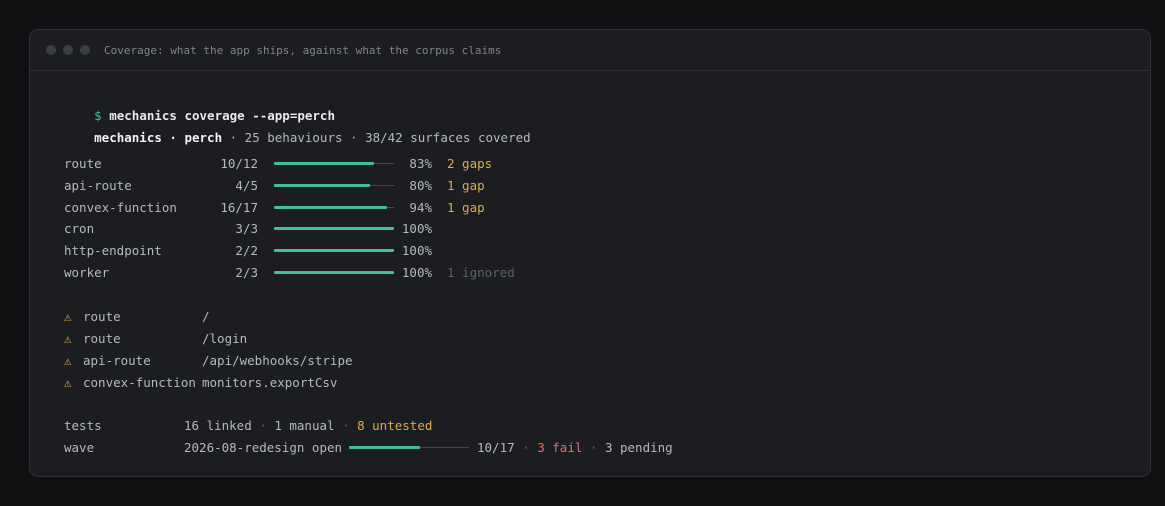 This screenshot has height=506, width=1165. What do you see at coordinates (560, 447) in the screenshot?
I see `wave-fail: 3 fail` at bounding box center [560, 447].